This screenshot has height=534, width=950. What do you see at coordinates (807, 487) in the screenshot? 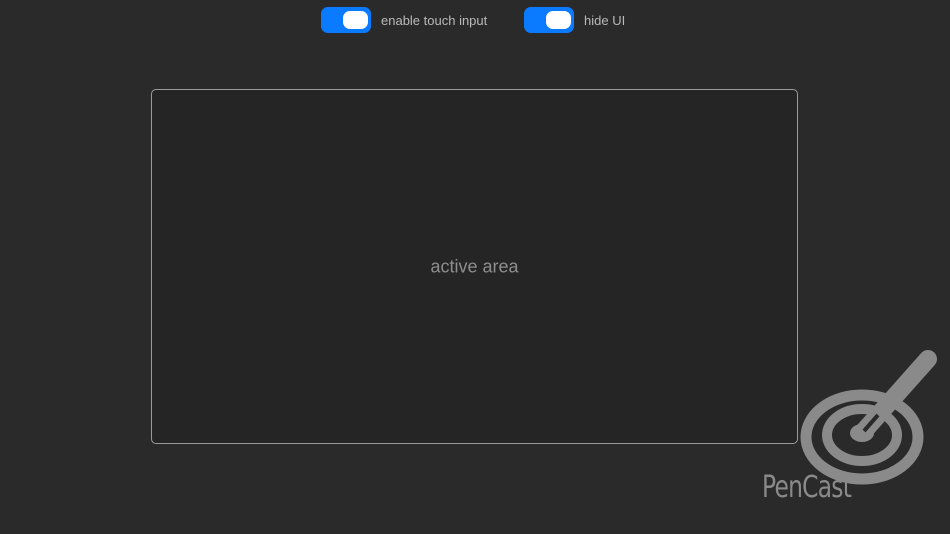
I see `pencast-logo-text: PenCast` at bounding box center [807, 487].